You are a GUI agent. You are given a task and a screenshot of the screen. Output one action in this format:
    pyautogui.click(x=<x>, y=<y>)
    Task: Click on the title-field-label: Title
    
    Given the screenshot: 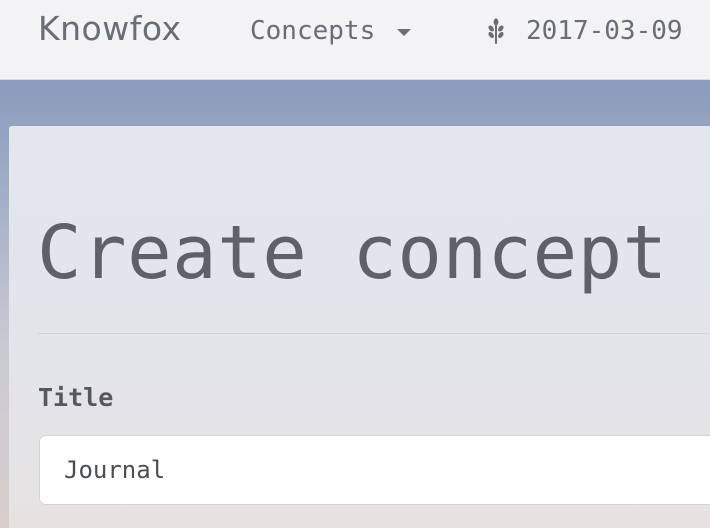 What is the action you would take?
    pyautogui.click(x=76, y=397)
    